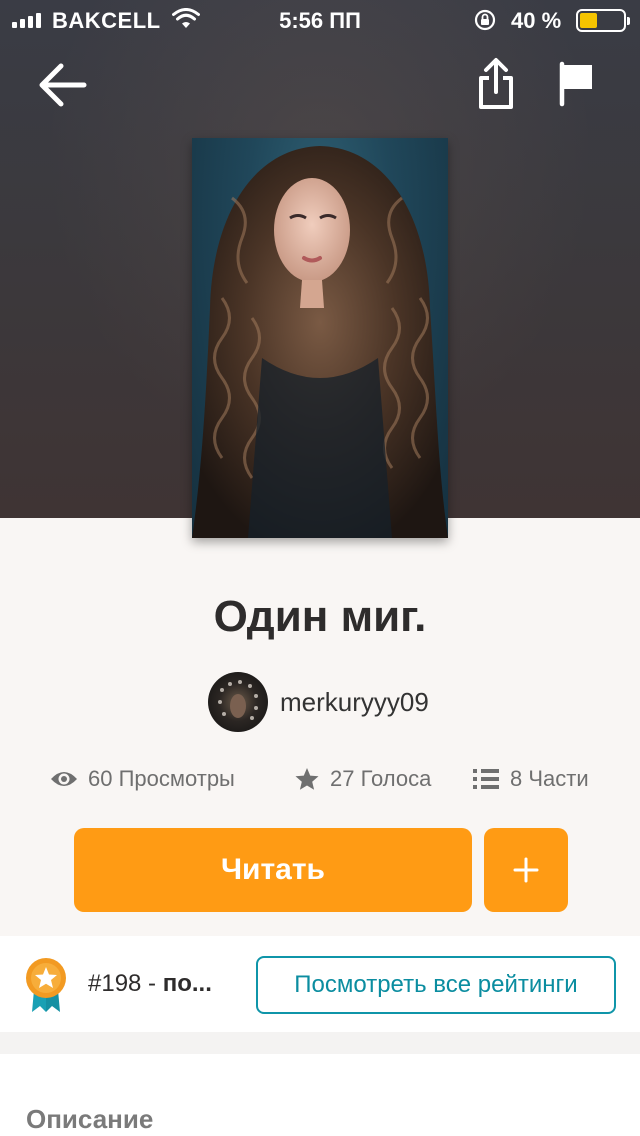 This screenshot has width=640, height=1136. I want to click on views-stat: 60 Просмотры, so click(142, 779).